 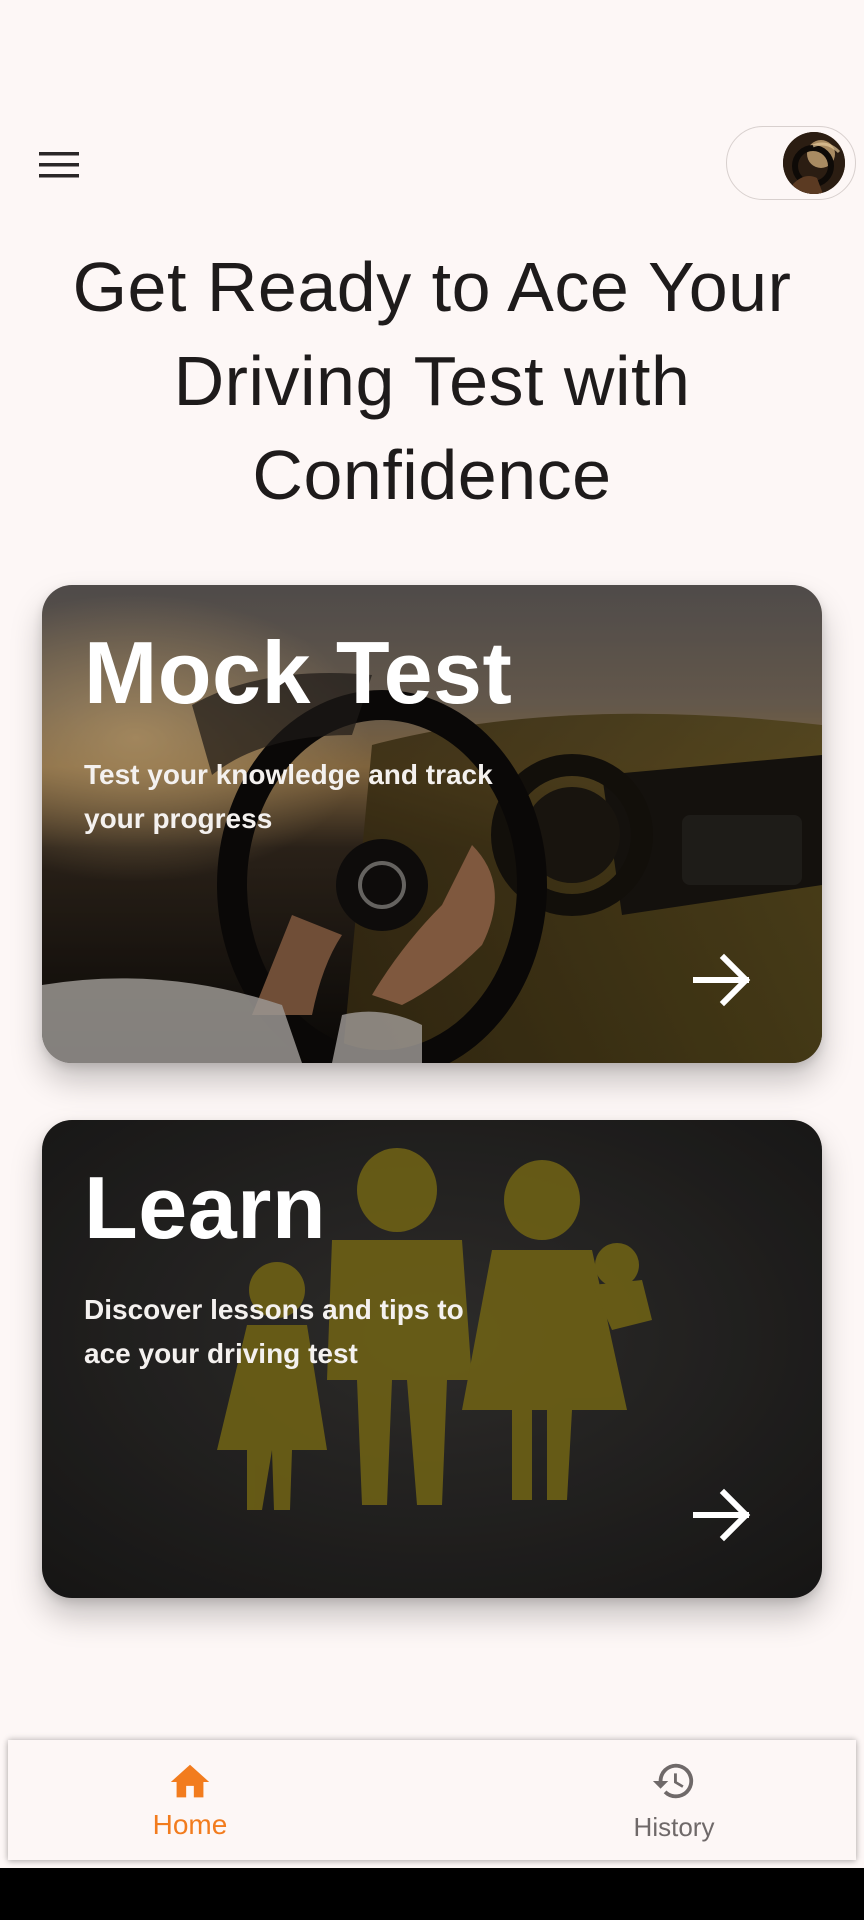 I want to click on profile-button, so click(x=791, y=163).